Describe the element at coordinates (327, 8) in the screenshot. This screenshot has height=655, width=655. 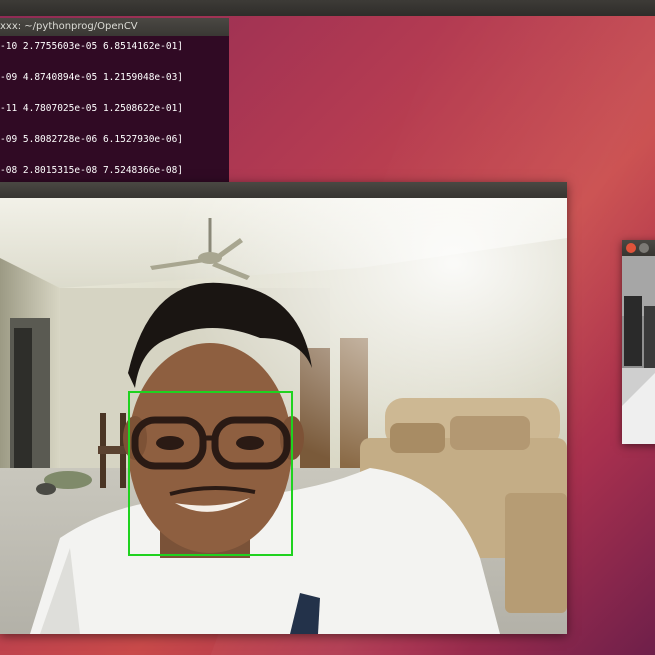
I see `top-panel` at that location.